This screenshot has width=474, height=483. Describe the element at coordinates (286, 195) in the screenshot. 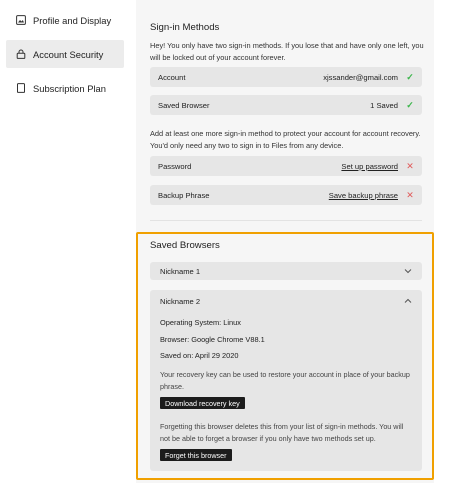

I see `signin-method-backup-phrase: Backup Phrase Save backup phrase ✕` at that location.